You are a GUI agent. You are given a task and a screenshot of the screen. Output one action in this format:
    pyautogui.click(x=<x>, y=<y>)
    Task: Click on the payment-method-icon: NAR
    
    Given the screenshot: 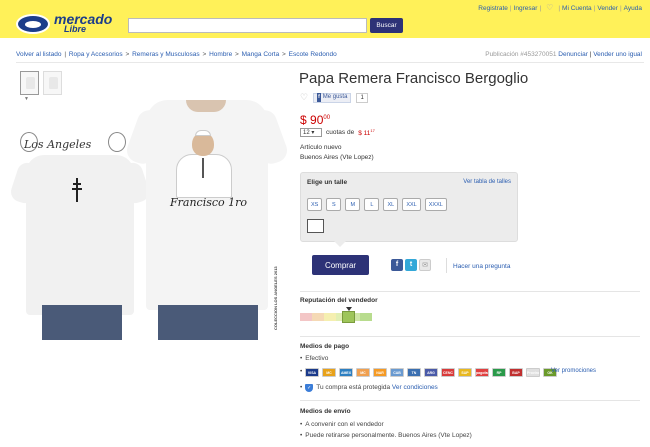 What is the action you would take?
    pyautogui.click(x=380, y=372)
    